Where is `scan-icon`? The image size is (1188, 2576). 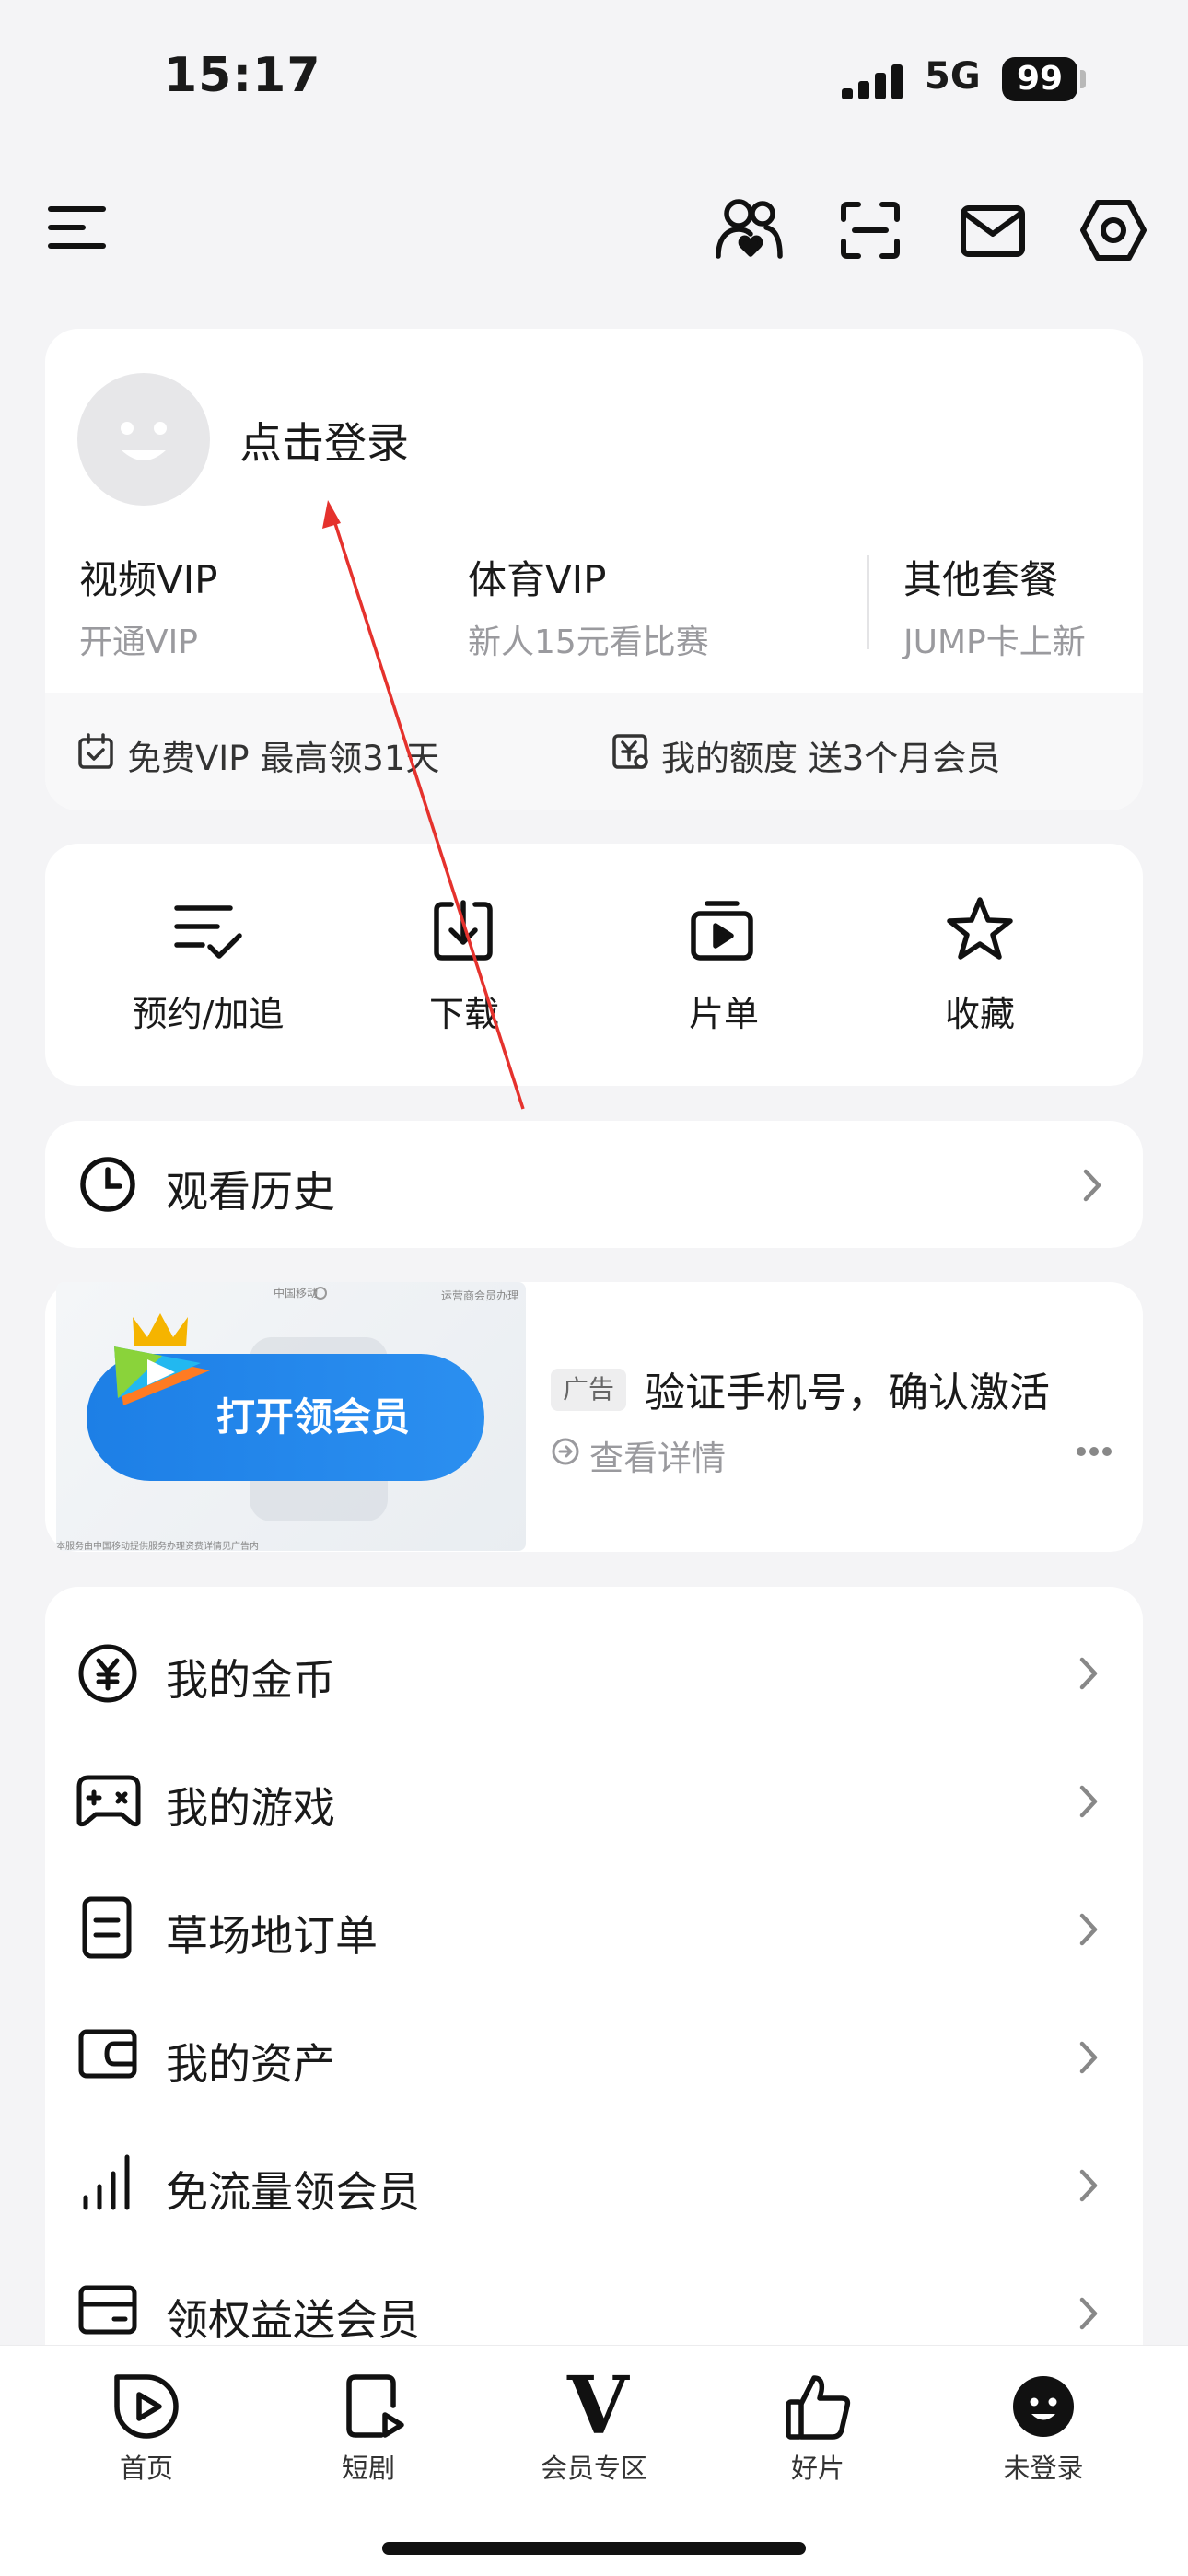 scan-icon is located at coordinates (870, 230).